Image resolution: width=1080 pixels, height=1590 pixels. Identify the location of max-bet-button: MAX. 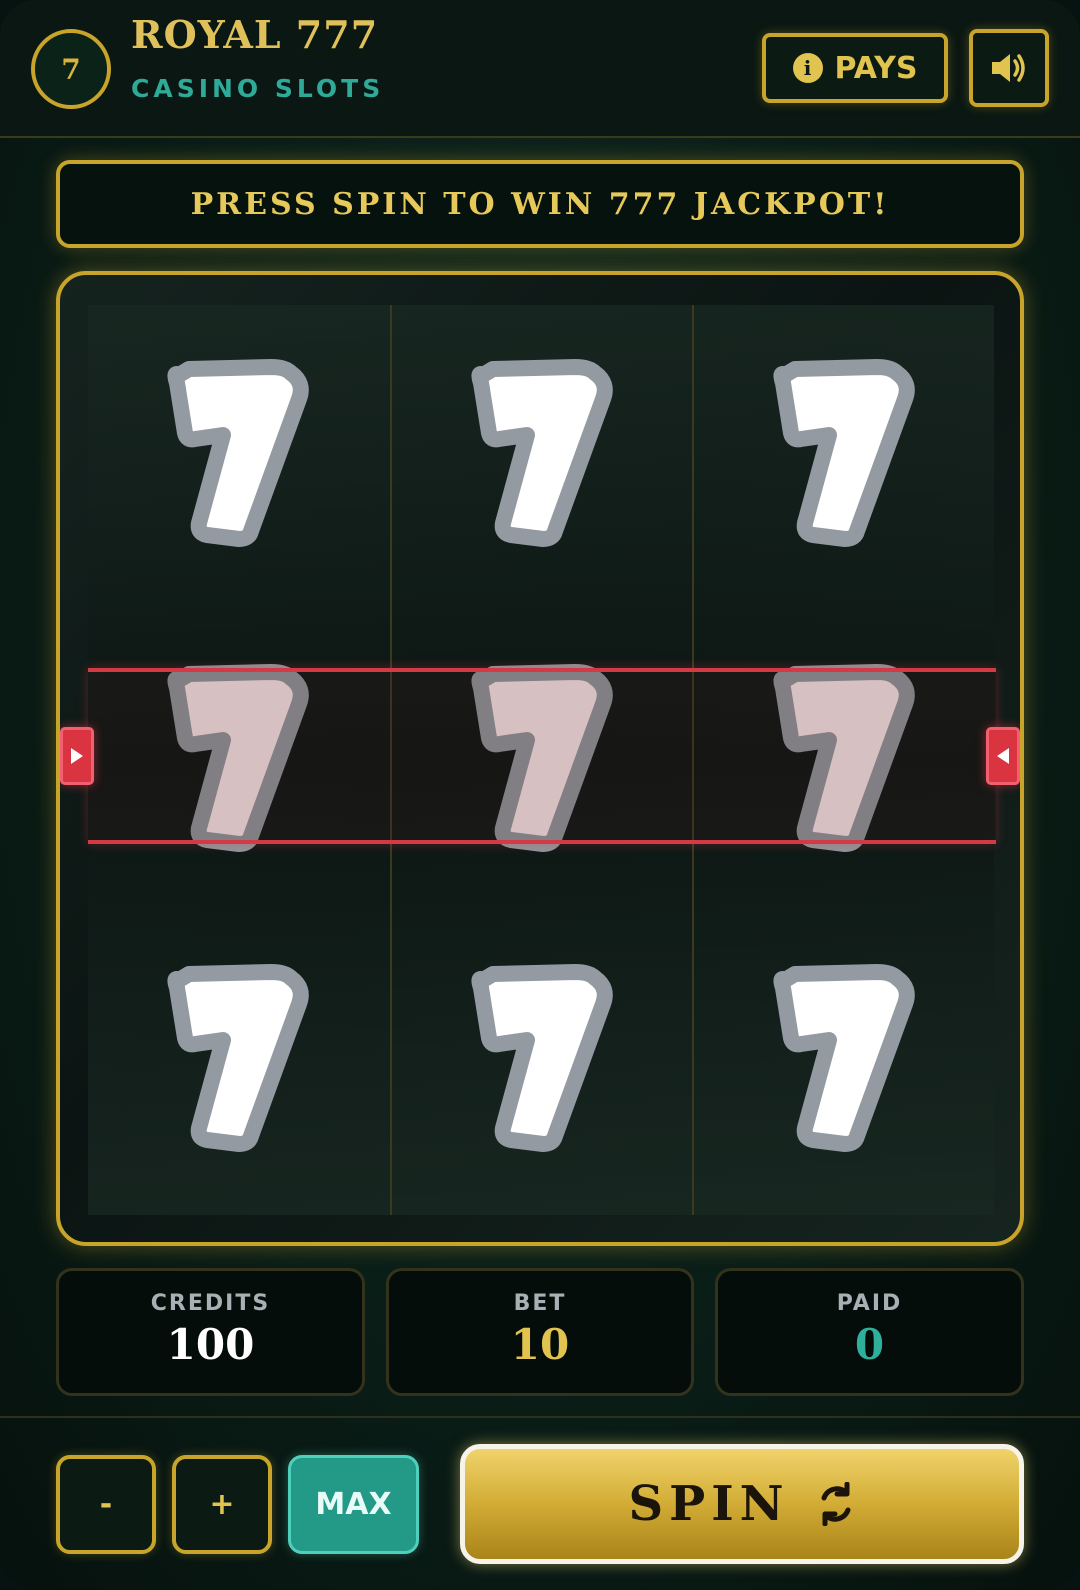
(353, 1504).